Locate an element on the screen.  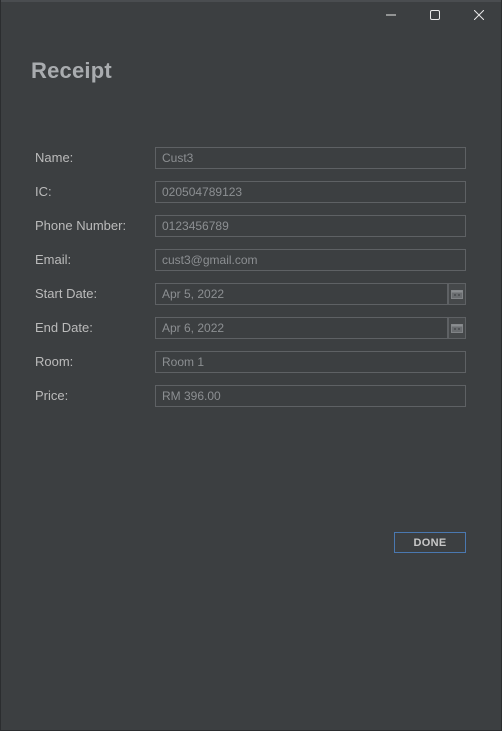
name-label: Name: is located at coordinates (54, 157).